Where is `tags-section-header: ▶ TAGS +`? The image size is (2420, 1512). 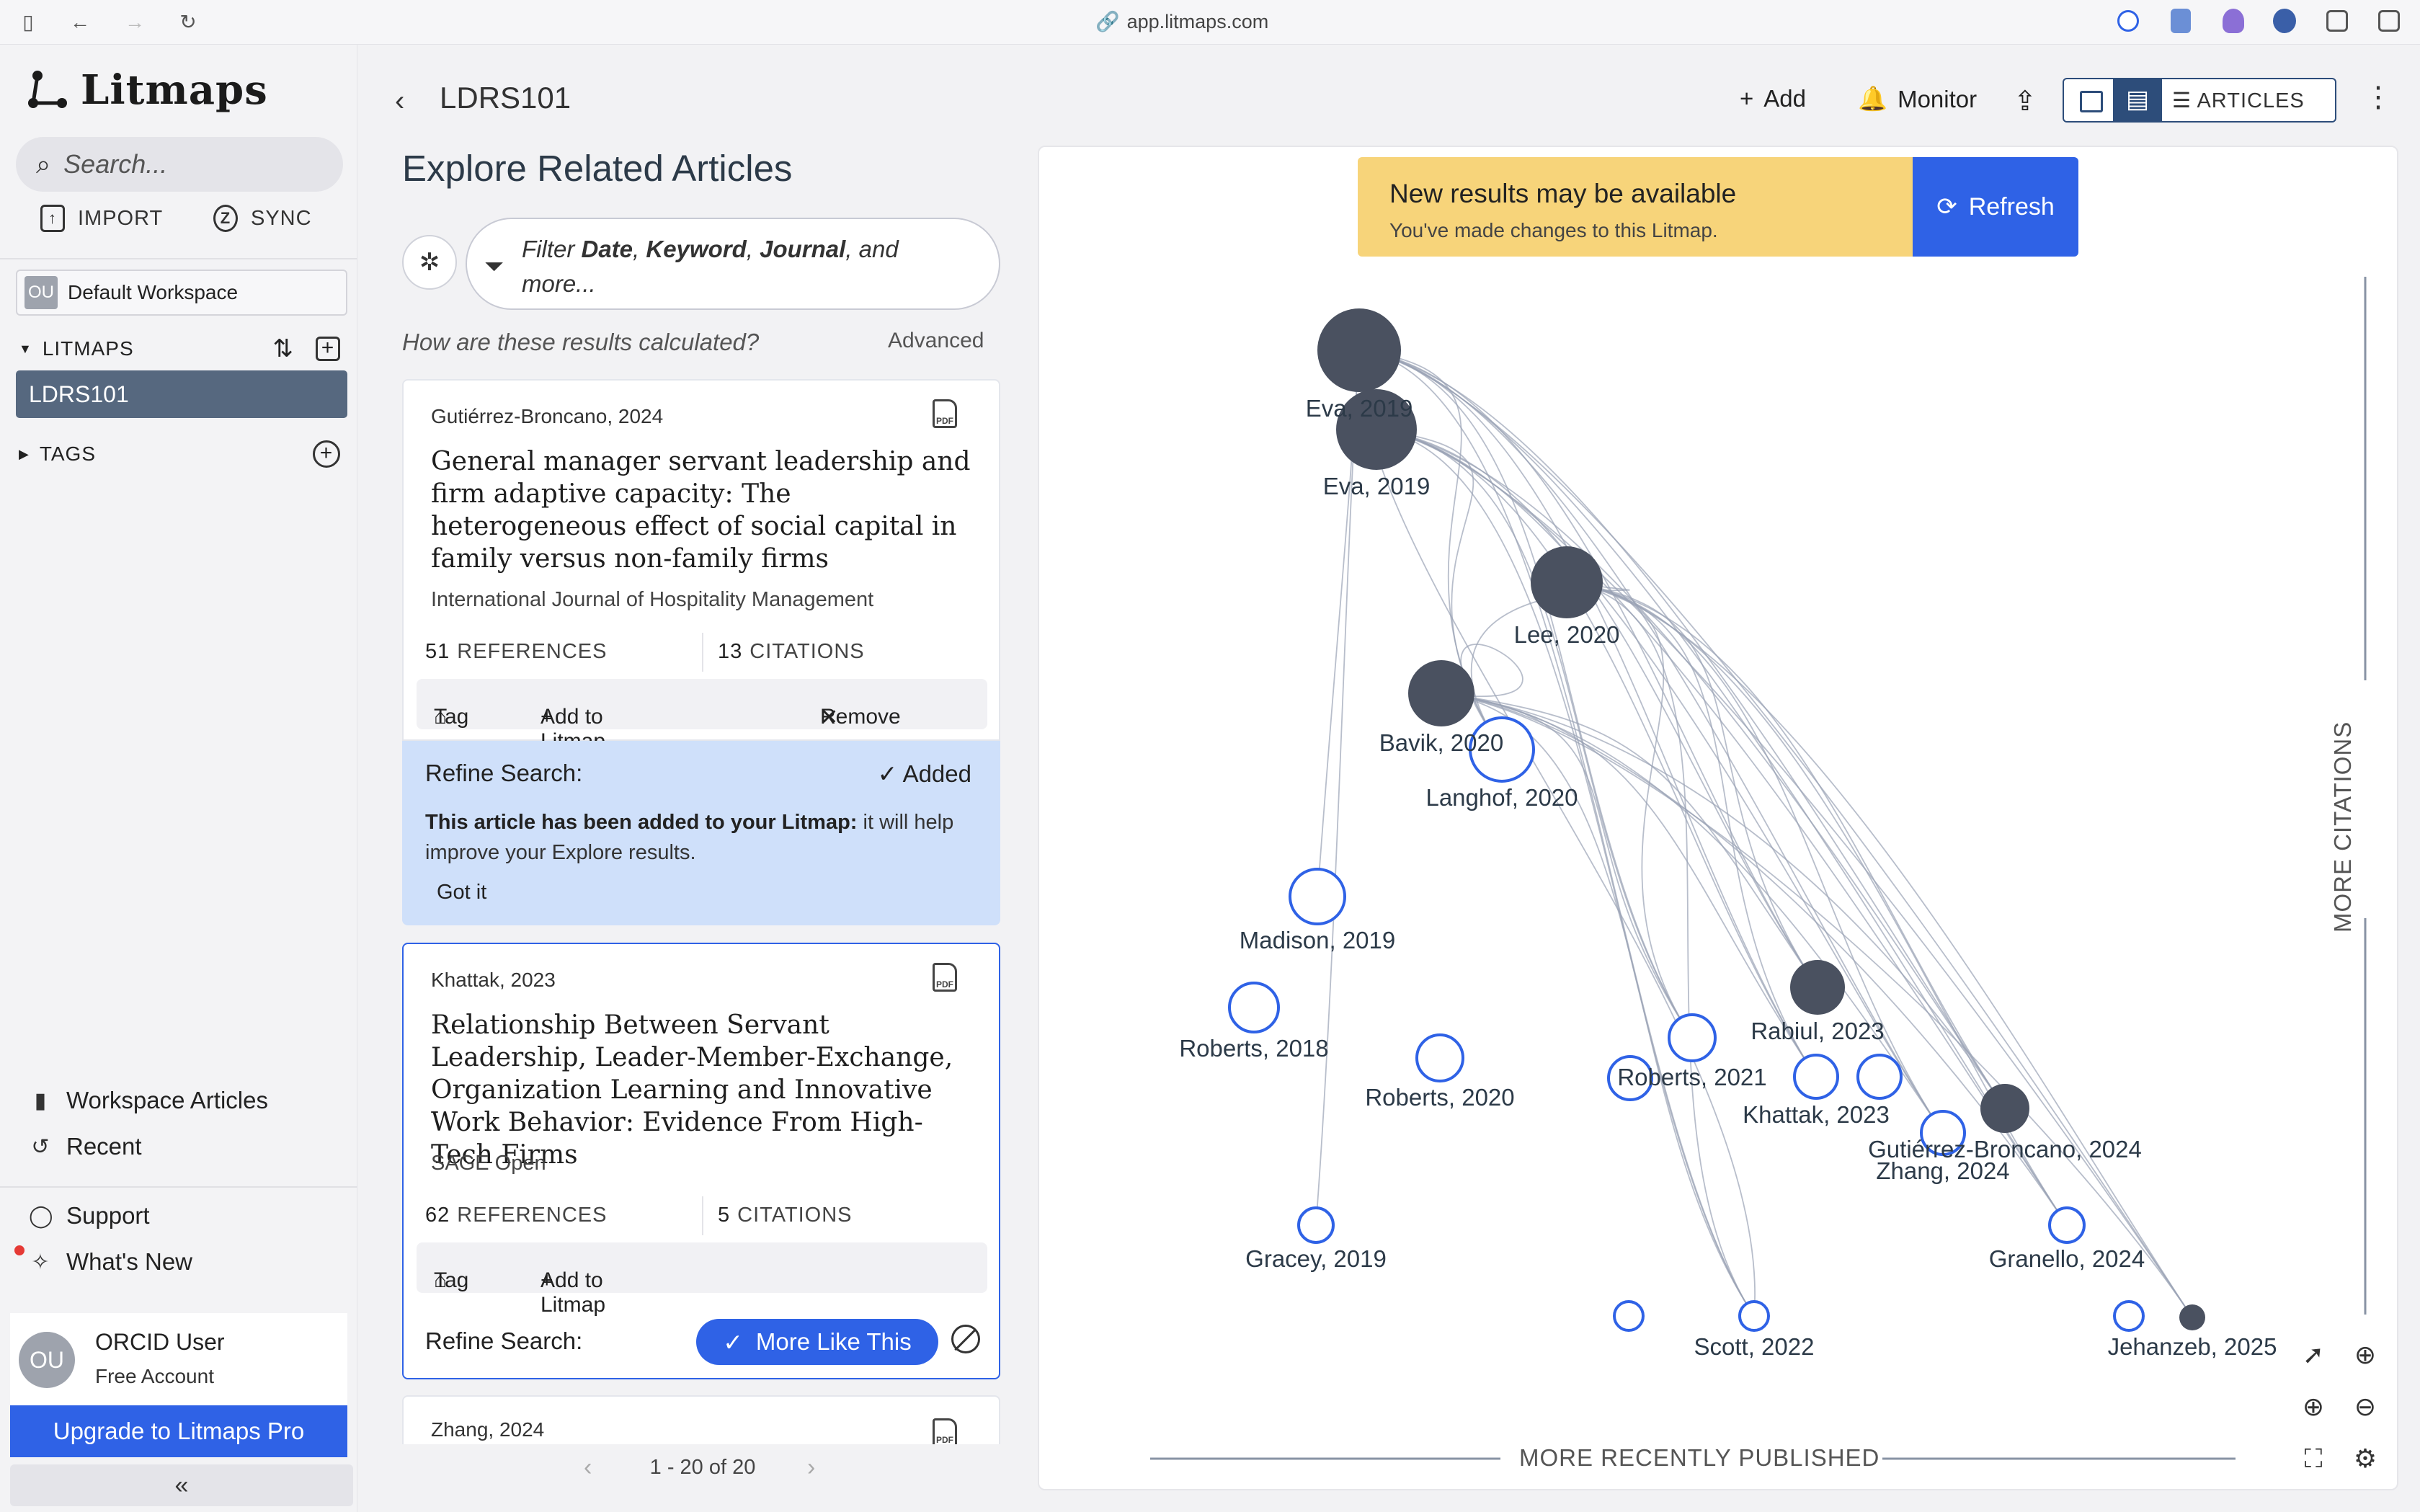
tags-section-header: ▶ TAGS + is located at coordinates (182, 454).